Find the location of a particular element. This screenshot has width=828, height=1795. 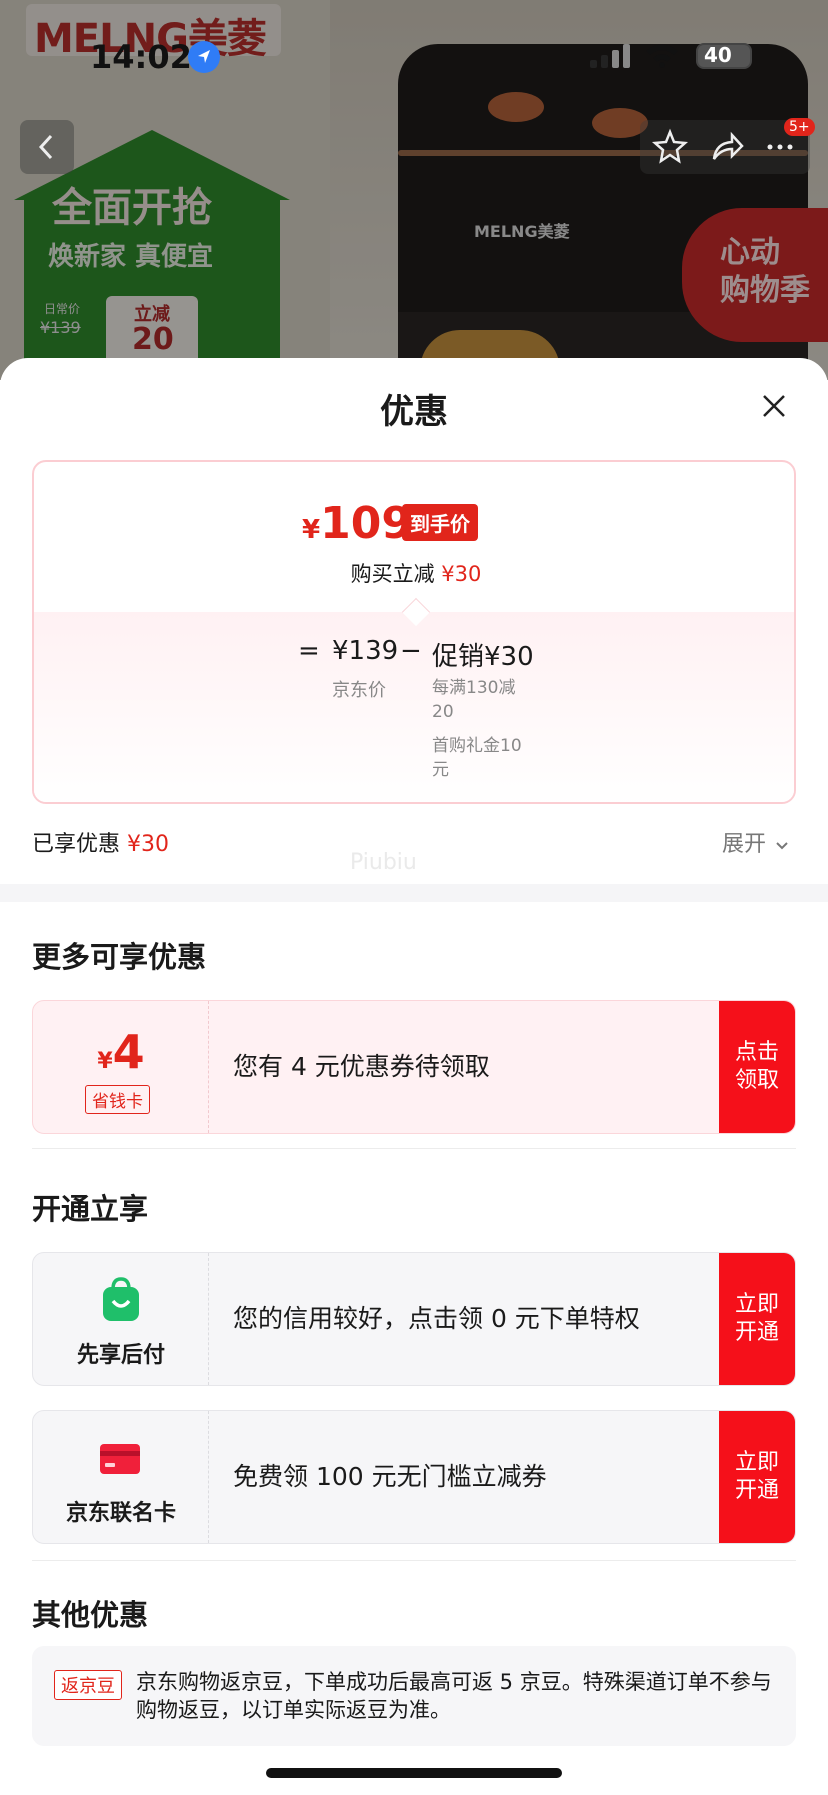

section-separator is located at coordinates (414, 893).